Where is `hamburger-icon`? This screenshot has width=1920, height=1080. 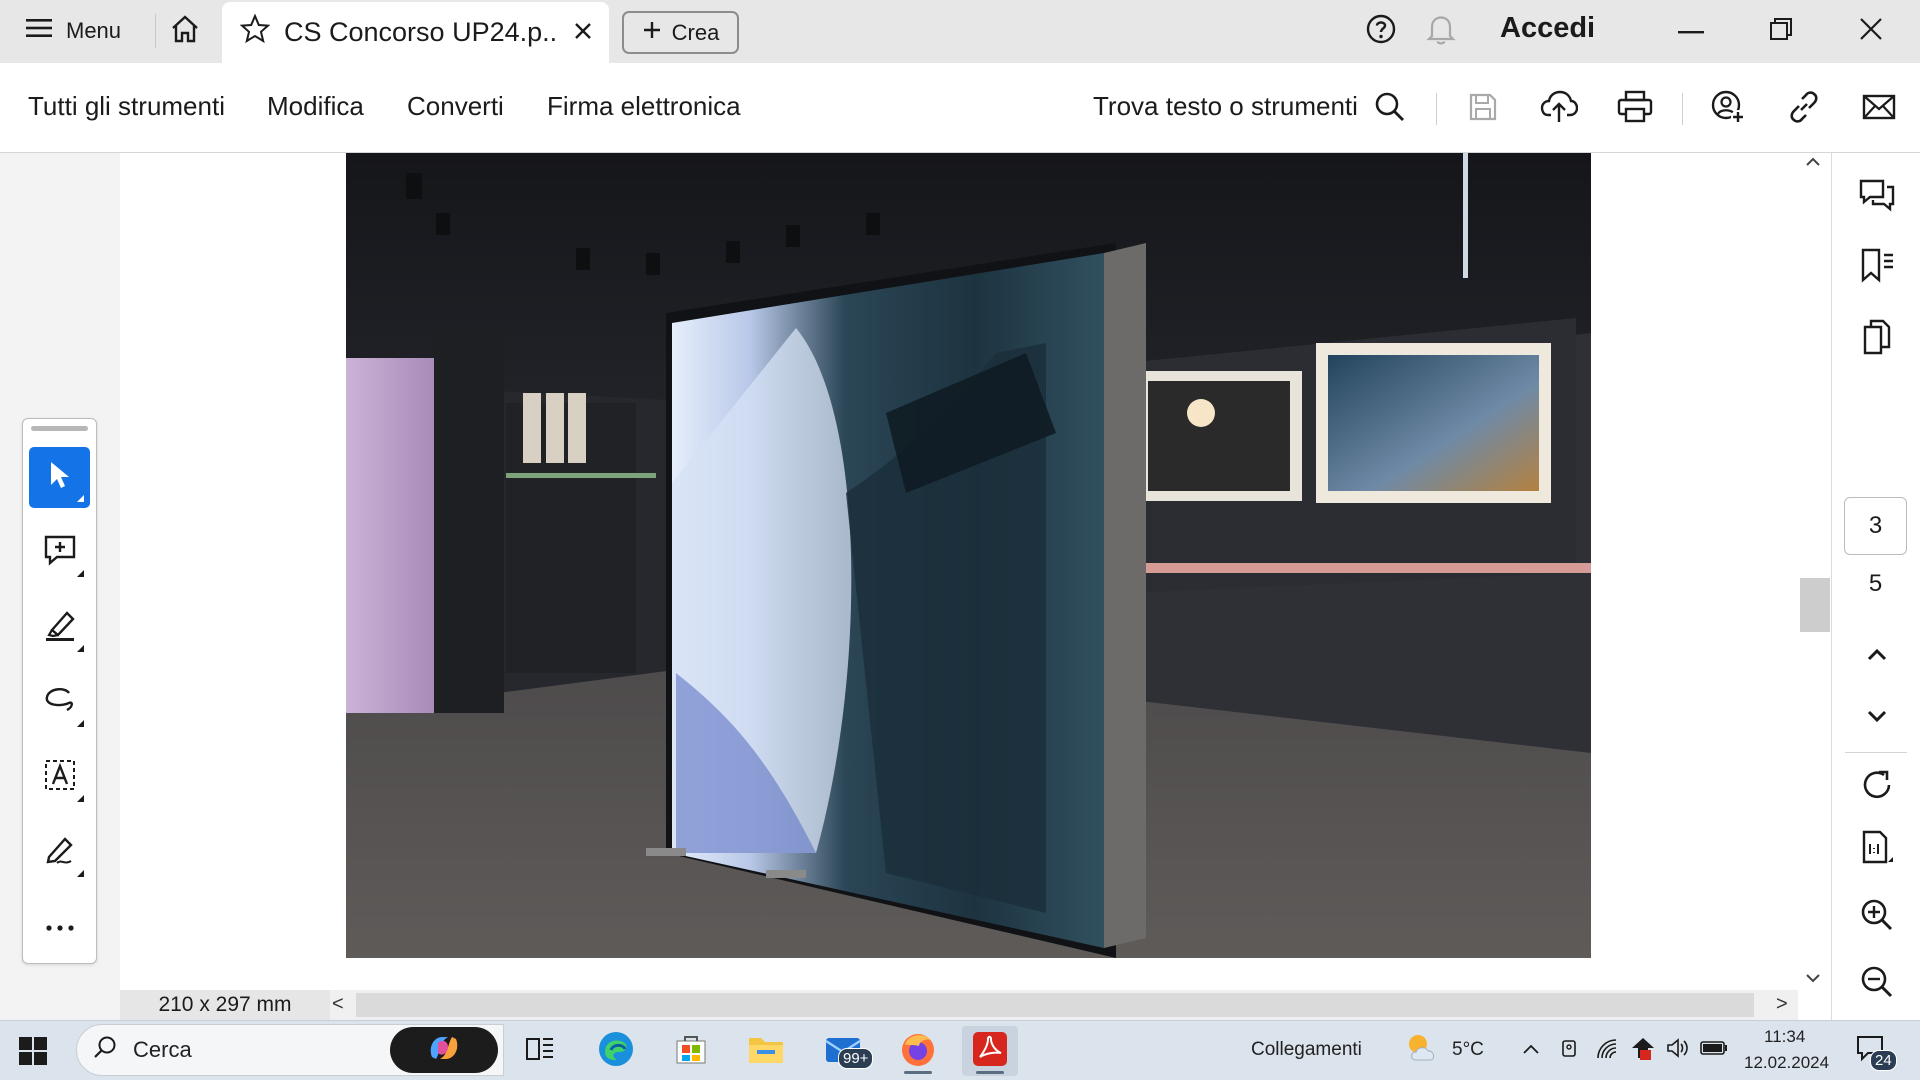 hamburger-icon is located at coordinates (39, 31).